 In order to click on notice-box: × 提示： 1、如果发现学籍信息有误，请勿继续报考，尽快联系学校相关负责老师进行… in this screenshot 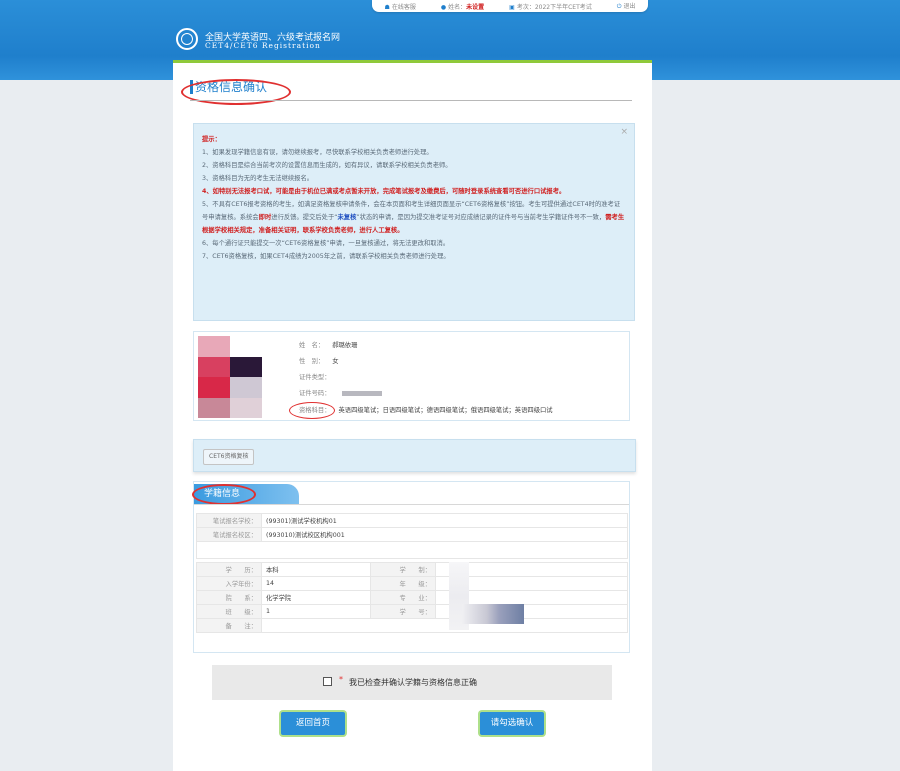, I will do `click(414, 222)`.